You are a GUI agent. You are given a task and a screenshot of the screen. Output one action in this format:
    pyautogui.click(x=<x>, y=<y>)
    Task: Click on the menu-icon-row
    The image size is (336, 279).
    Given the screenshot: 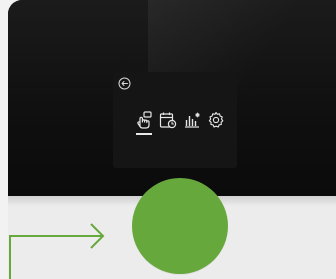 What is the action you would take?
    pyautogui.click(x=180, y=121)
    